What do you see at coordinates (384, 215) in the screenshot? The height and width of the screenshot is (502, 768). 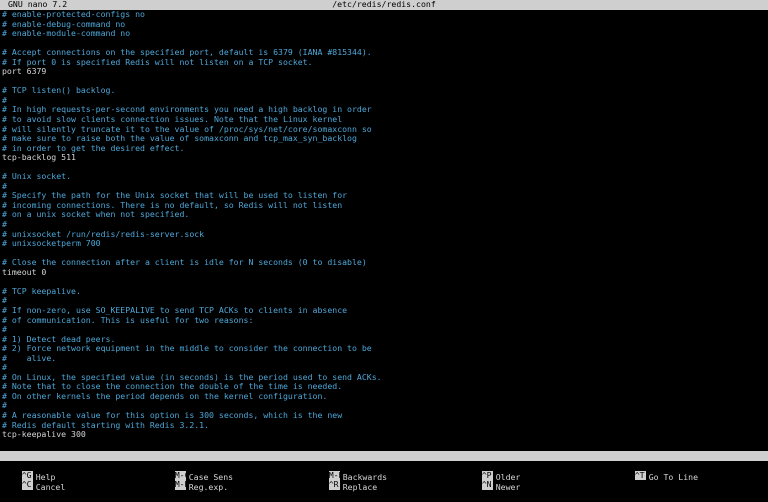 I see `comment-line: # on a unix socket when not specified.` at bounding box center [384, 215].